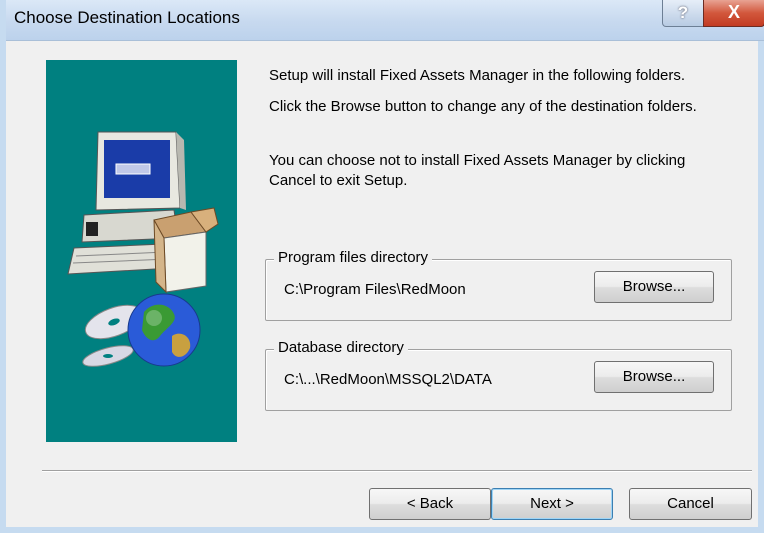 The width and height of the screenshot is (764, 533). I want to click on close-icon: X, so click(733, 12).